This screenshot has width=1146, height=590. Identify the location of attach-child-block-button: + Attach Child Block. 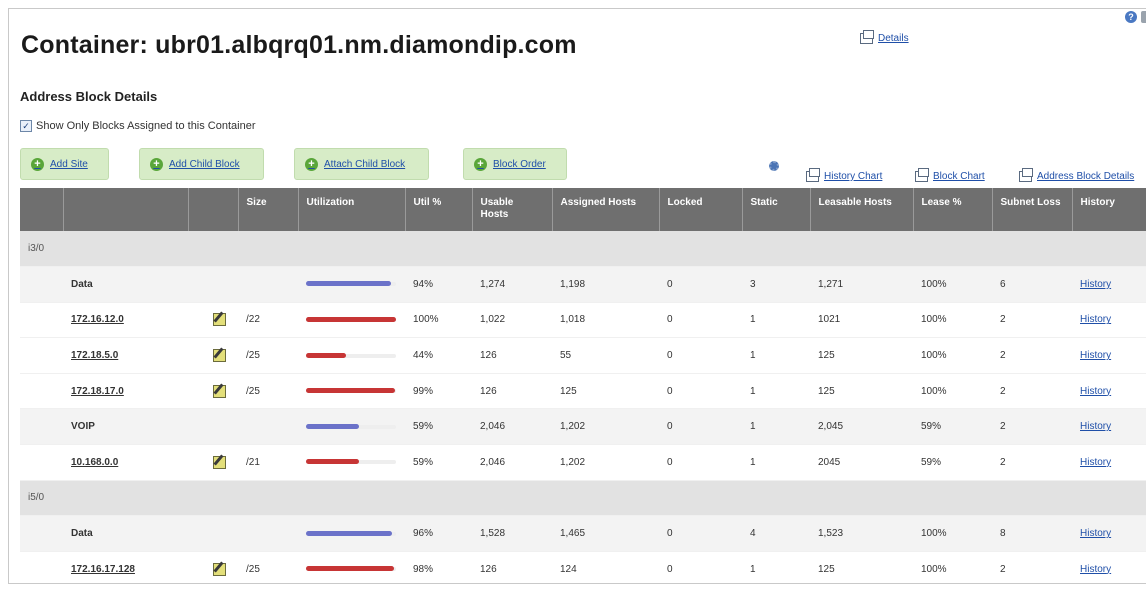
(361, 164).